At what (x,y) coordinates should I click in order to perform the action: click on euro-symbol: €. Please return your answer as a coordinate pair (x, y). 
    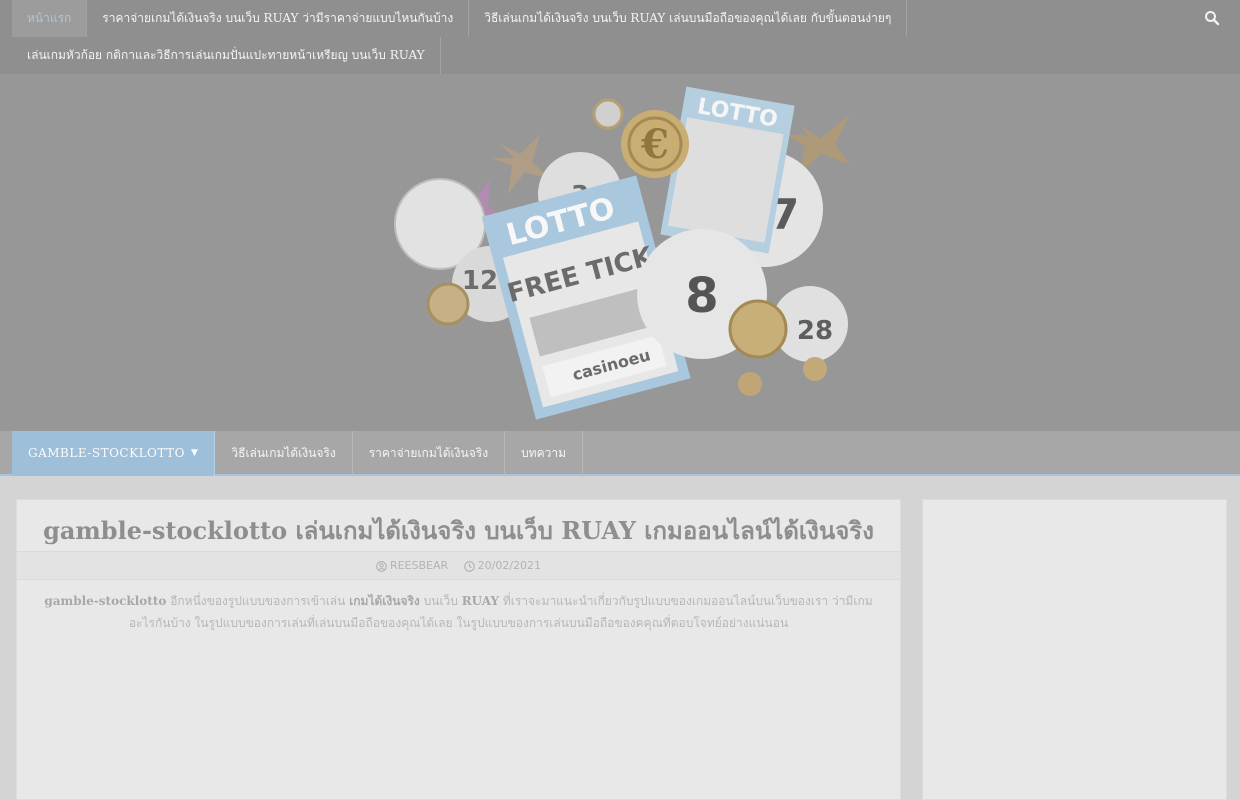
    Looking at the image, I should click on (654, 144).